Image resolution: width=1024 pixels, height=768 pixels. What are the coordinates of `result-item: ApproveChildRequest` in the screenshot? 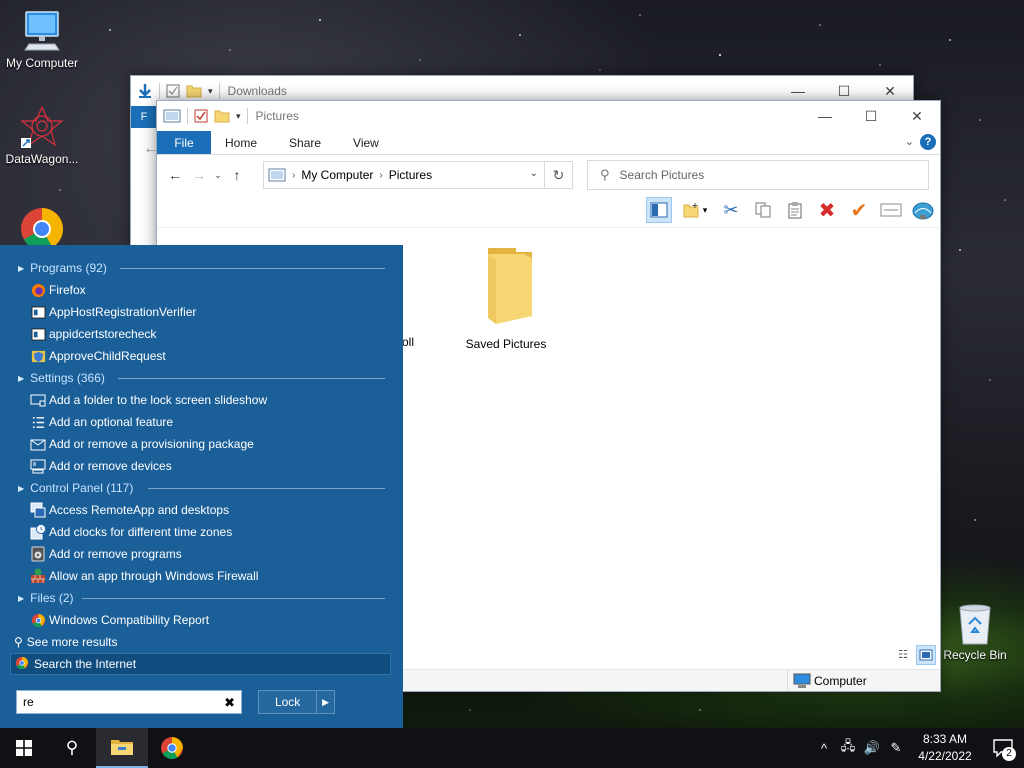 It's located at (201, 356).